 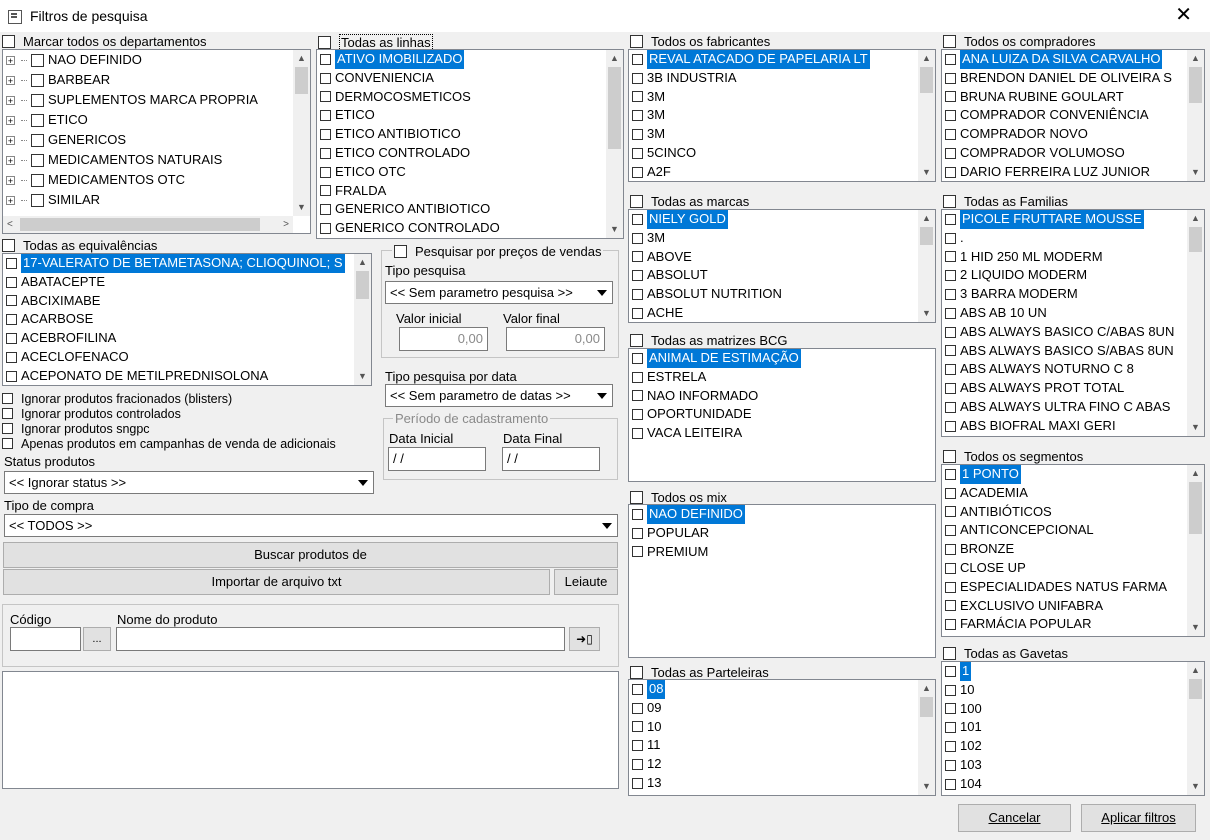 What do you see at coordinates (1073, 313) in the screenshot?
I see `list-item: ABS AB 10 UN` at bounding box center [1073, 313].